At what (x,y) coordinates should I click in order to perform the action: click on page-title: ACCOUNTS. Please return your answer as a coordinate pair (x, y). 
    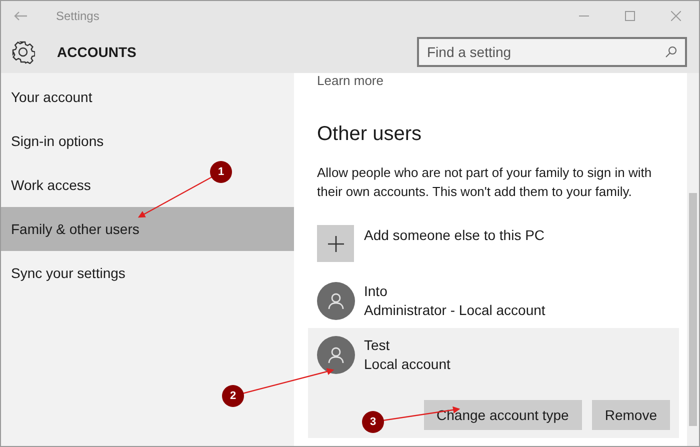
    Looking at the image, I should click on (96, 52).